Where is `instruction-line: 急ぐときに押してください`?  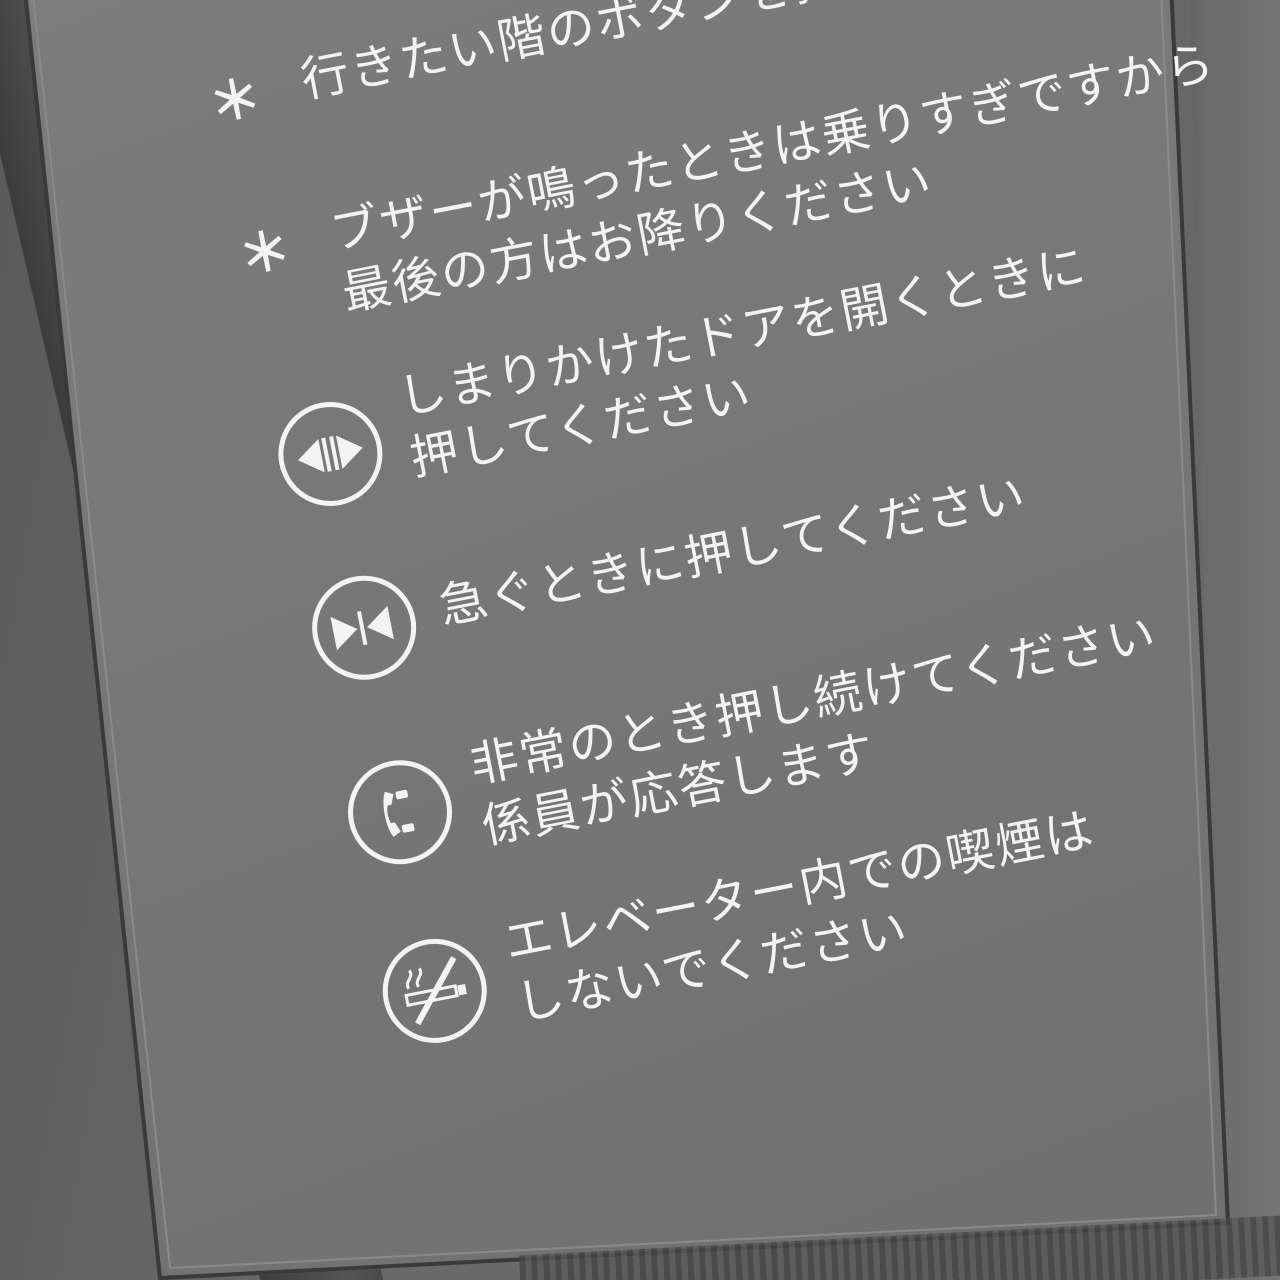
instruction-line: 急ぐときに押してください is located at coordinates (733, 551).